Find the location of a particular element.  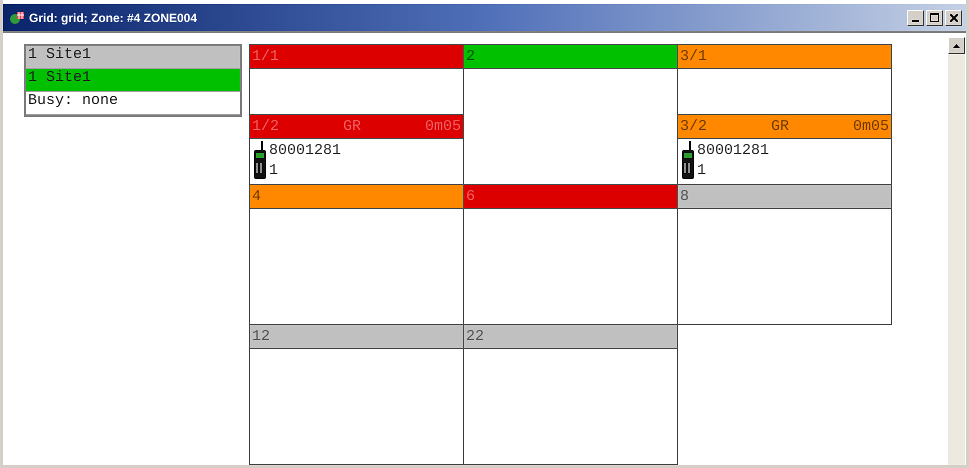

slot-cell: 12 is located at coordinates (356, 394).